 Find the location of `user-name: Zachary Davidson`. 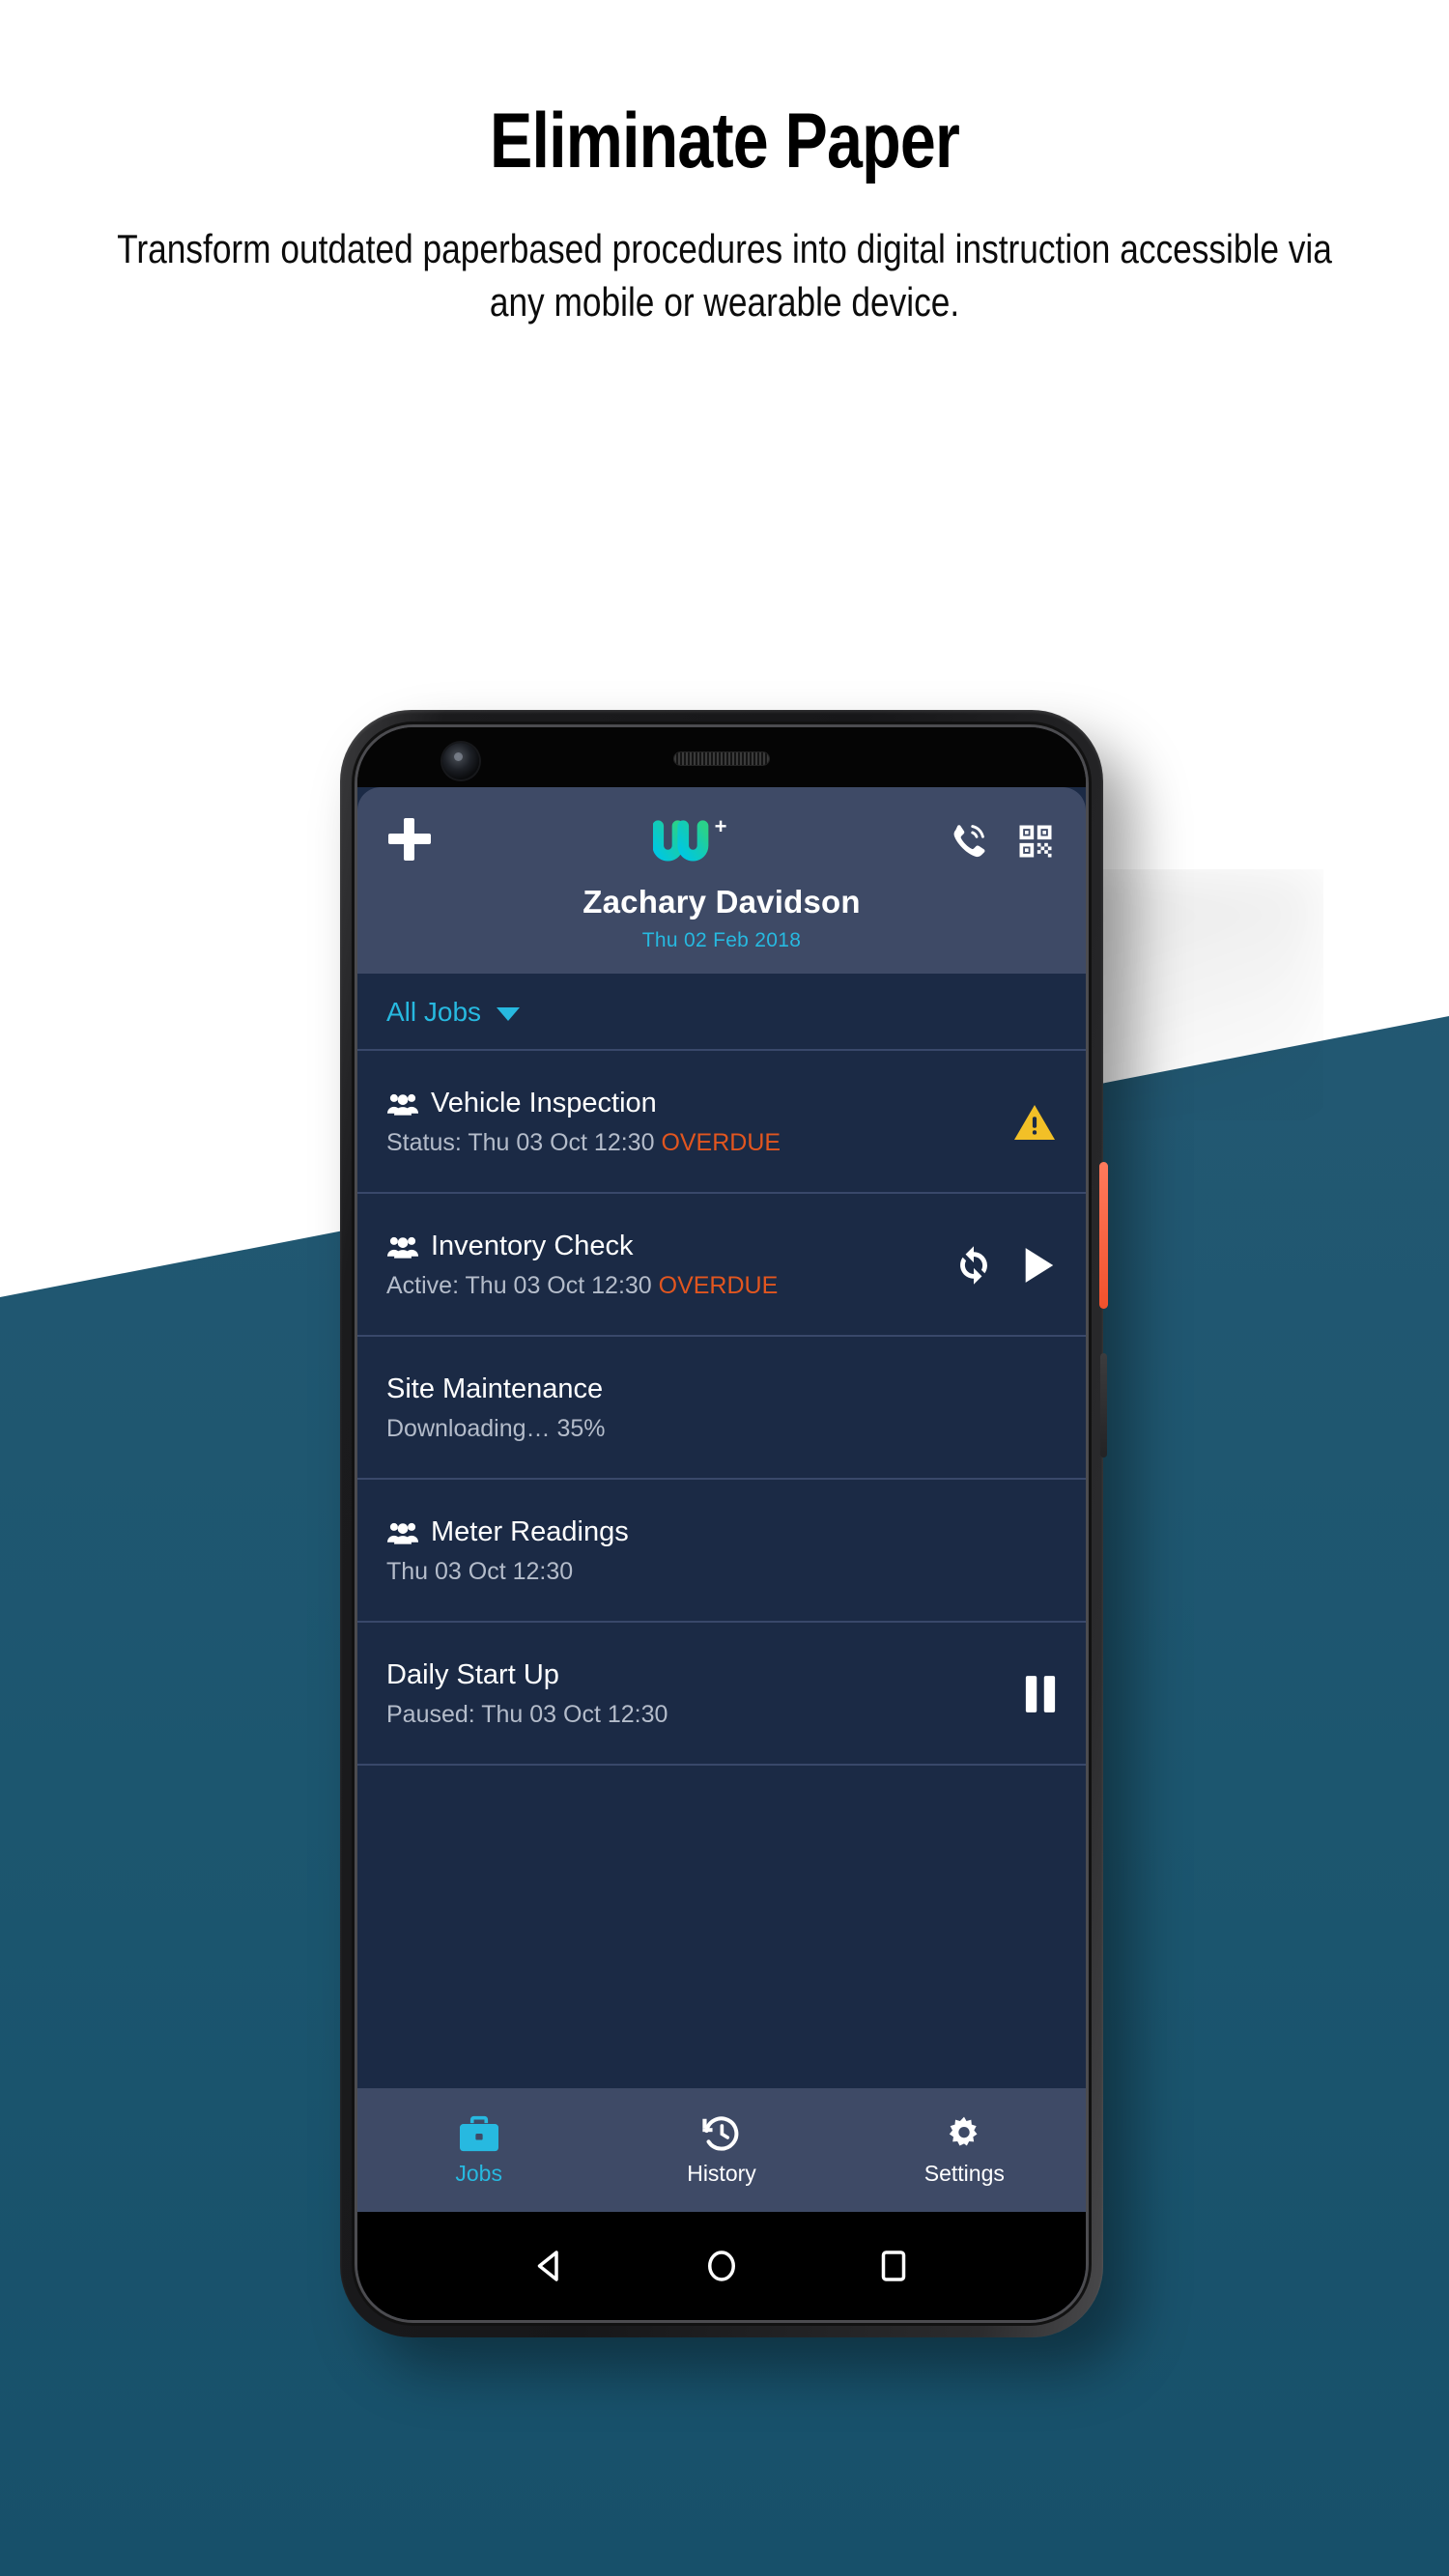

user-name: Zachary Davidson is located at coordinates (721, 902).